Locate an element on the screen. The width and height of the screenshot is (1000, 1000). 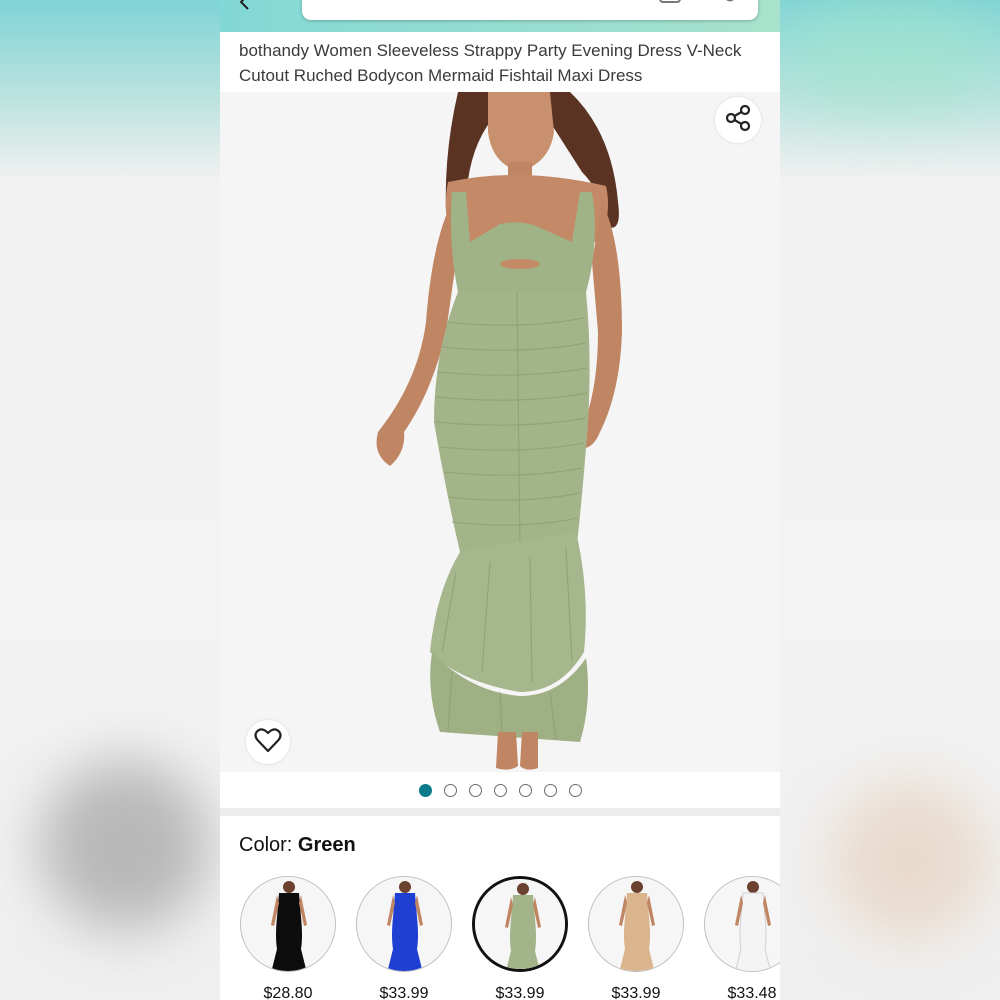
gallery-pagination is located at coordinates (500, 790).